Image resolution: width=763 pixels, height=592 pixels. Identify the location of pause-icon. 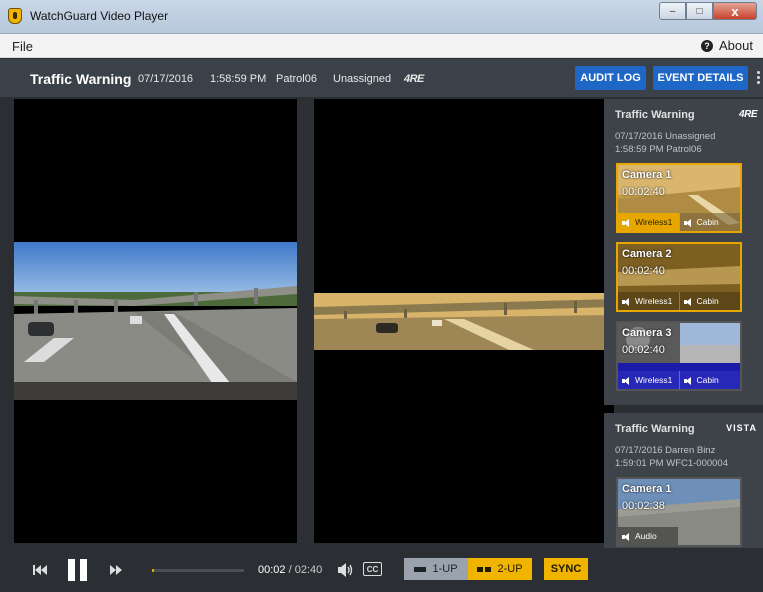
(78, 570).